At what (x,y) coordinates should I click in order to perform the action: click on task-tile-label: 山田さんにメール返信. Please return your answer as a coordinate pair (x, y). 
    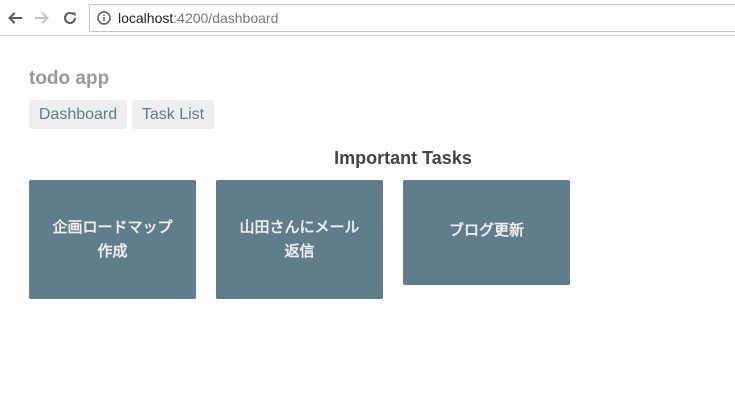
    Looking at the image, I should click on (299, 239).